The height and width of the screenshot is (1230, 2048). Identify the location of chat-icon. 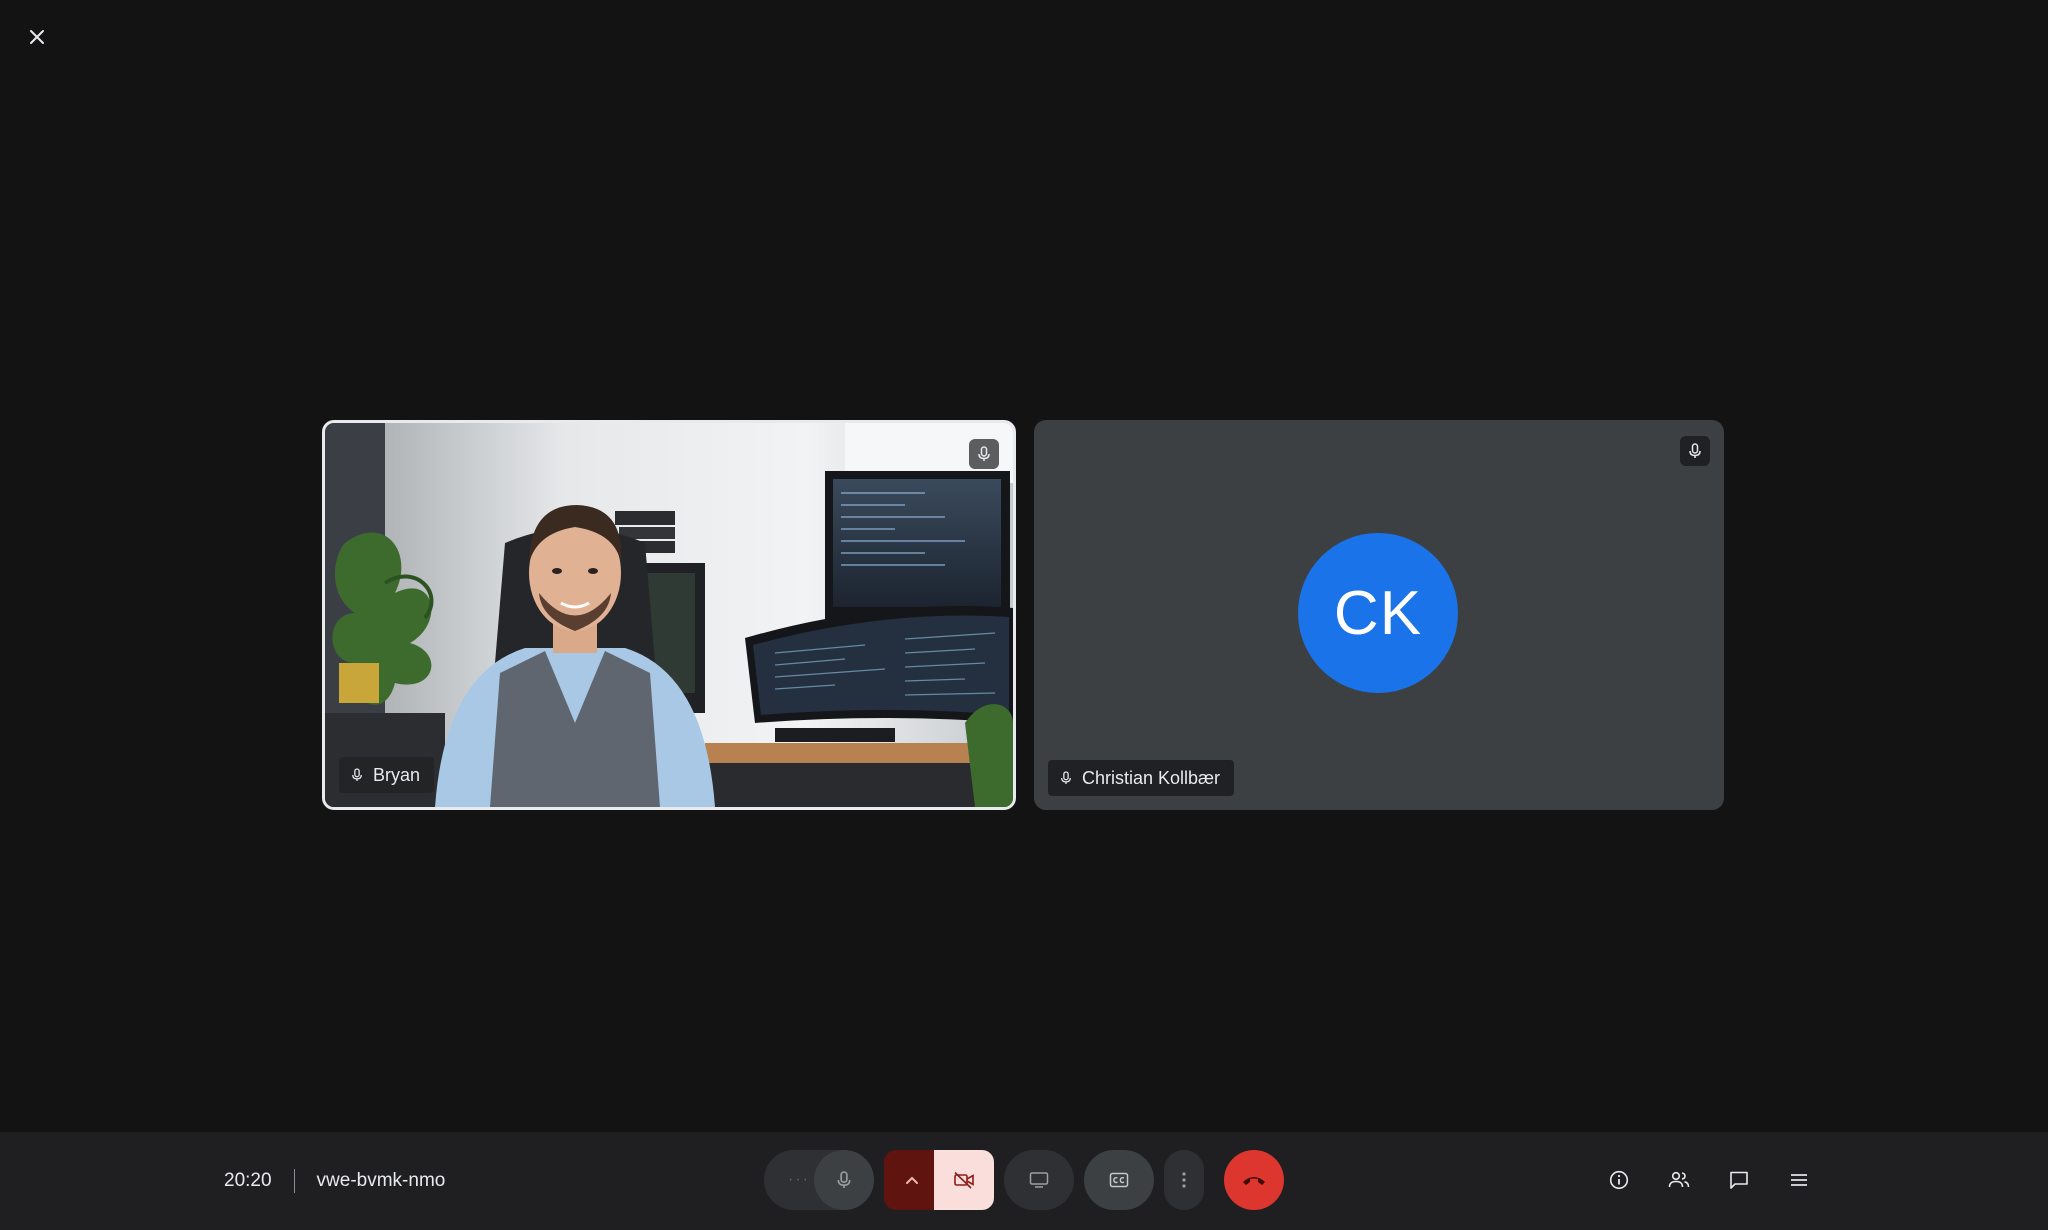
(1739, 1180).